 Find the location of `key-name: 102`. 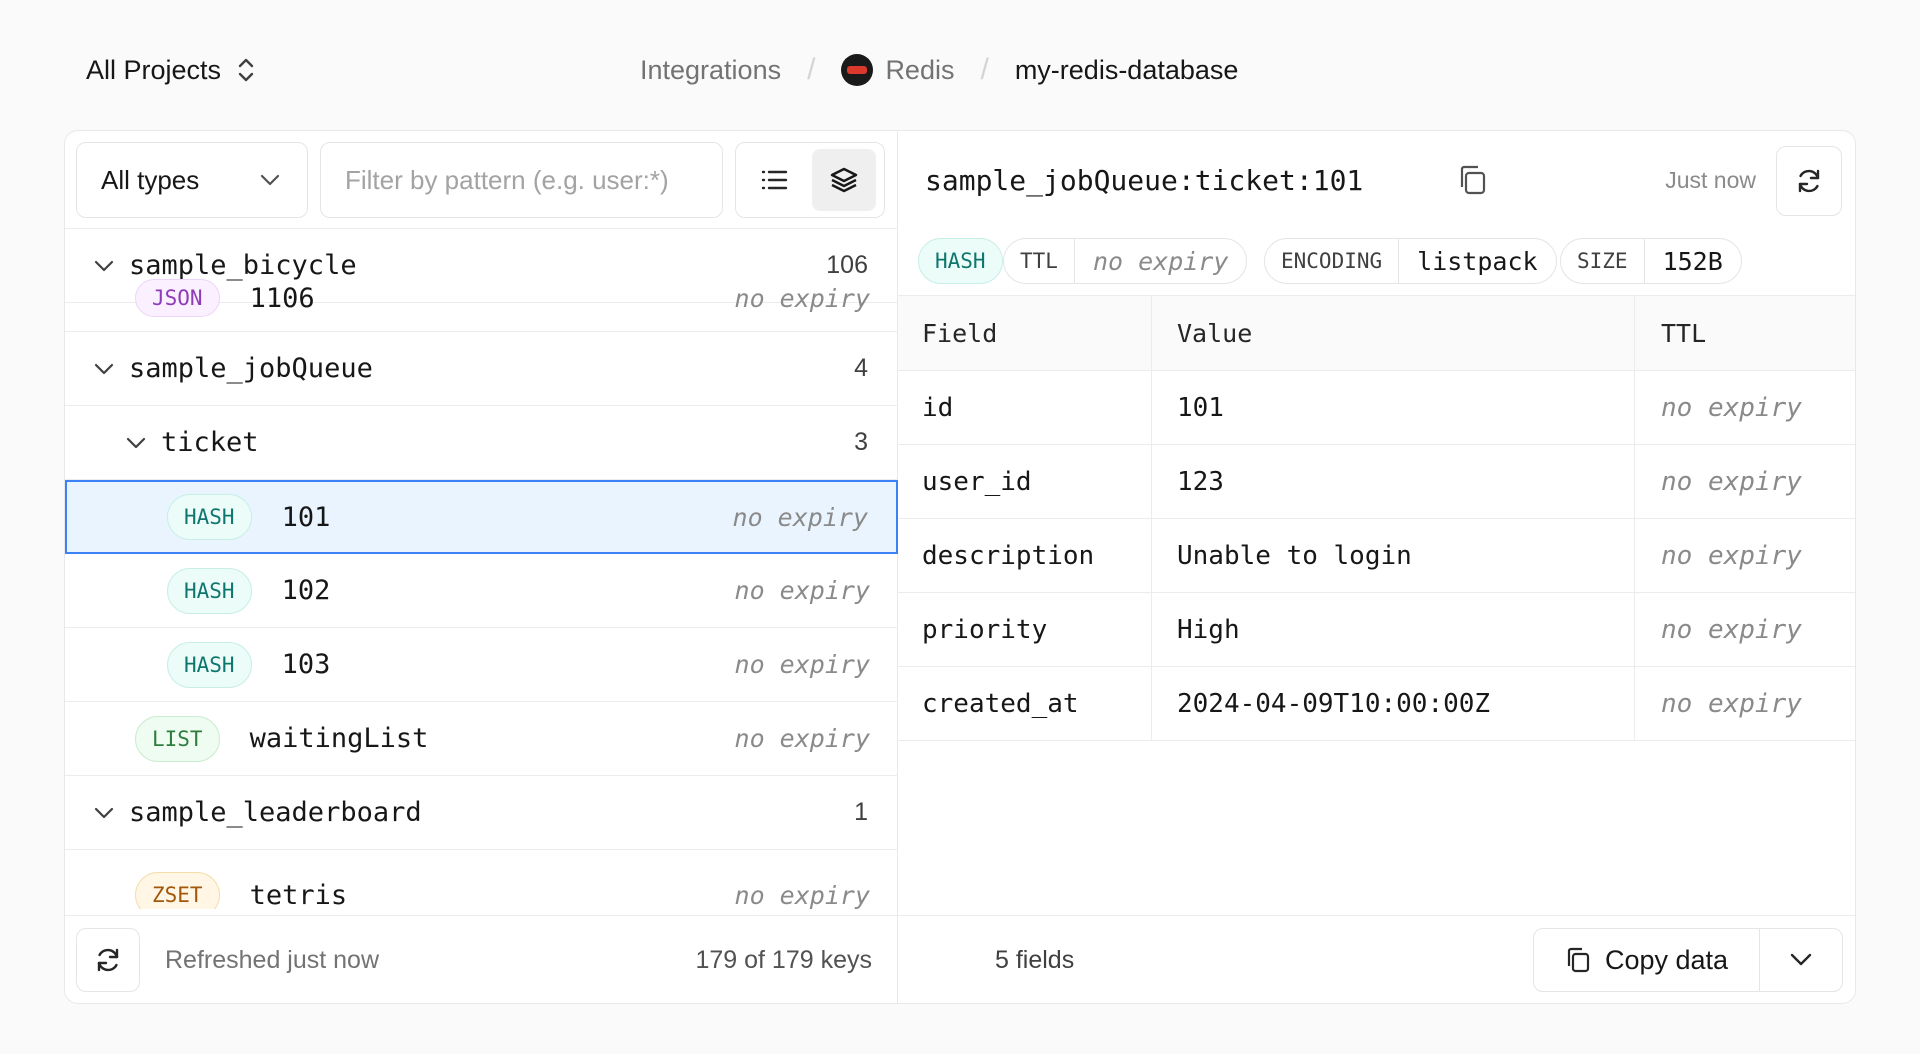

key-name: 102 is located at coordinates (306, 590).